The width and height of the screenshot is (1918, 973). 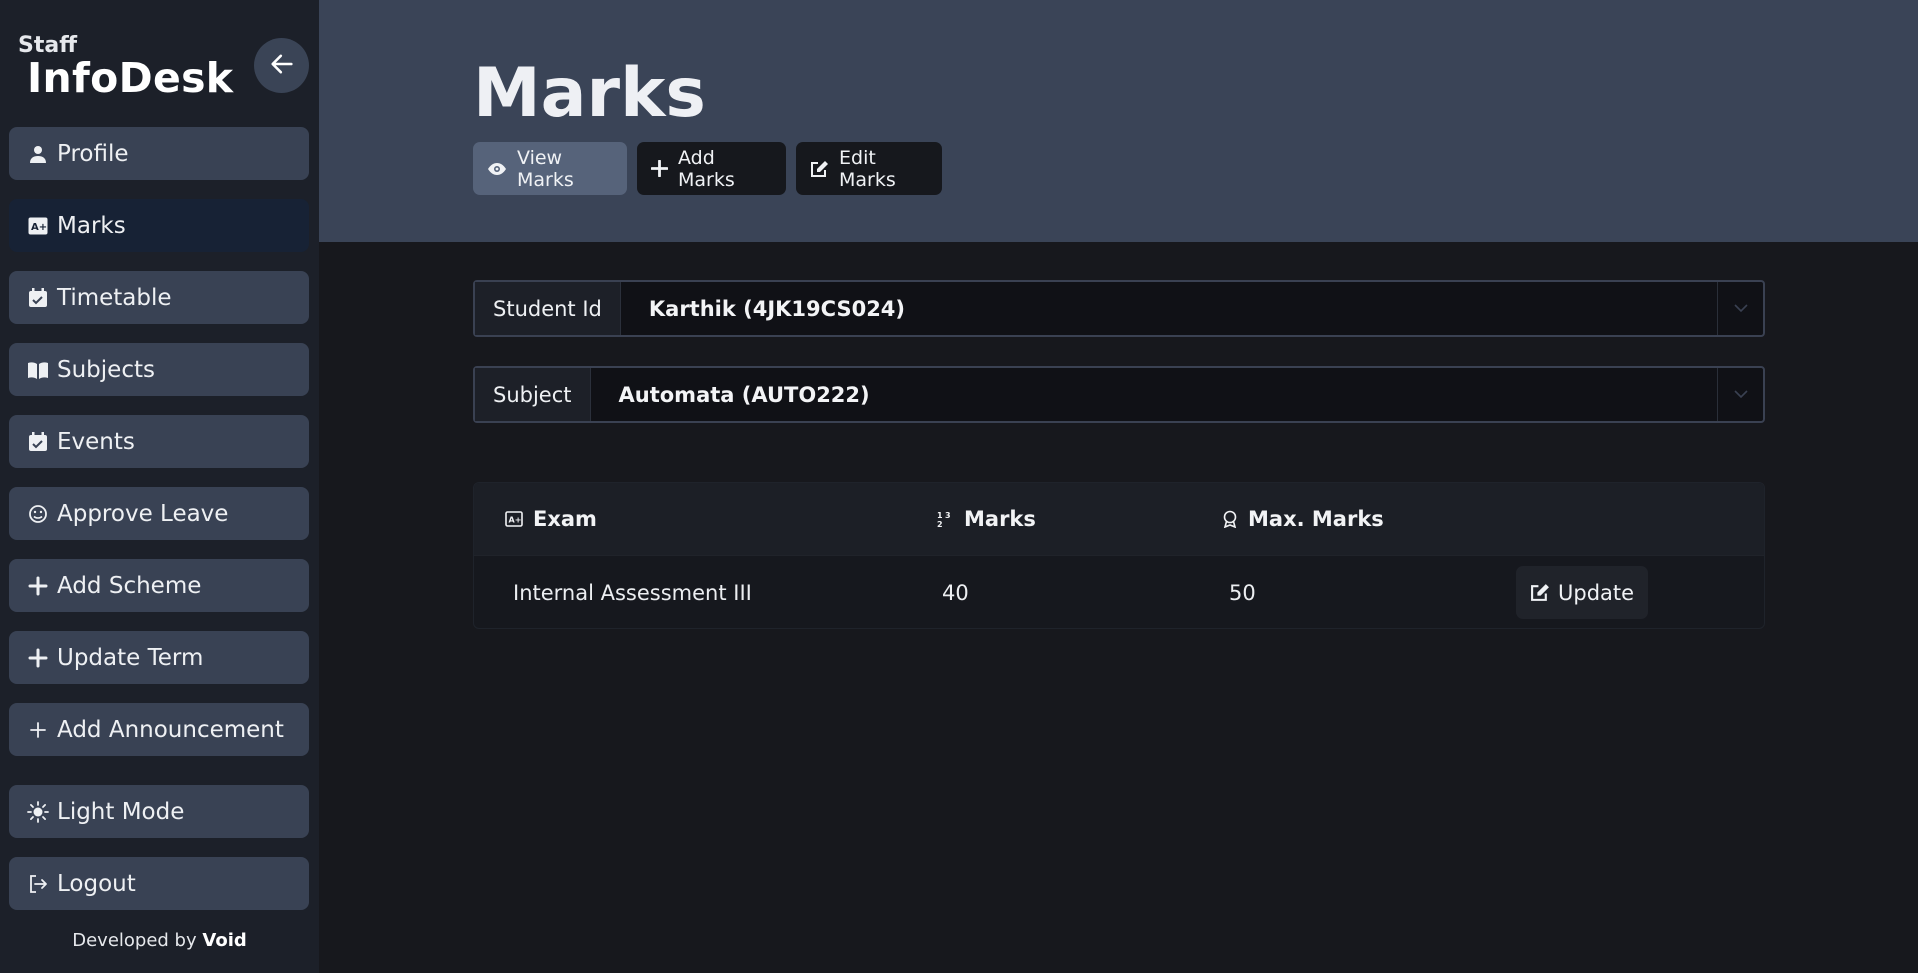 What do you see at coordinates (1119, 519) in the screenshot?
I see `table-header: A+ Exam 132 Marks Max. Marks` at bounding box center [1119, 519].